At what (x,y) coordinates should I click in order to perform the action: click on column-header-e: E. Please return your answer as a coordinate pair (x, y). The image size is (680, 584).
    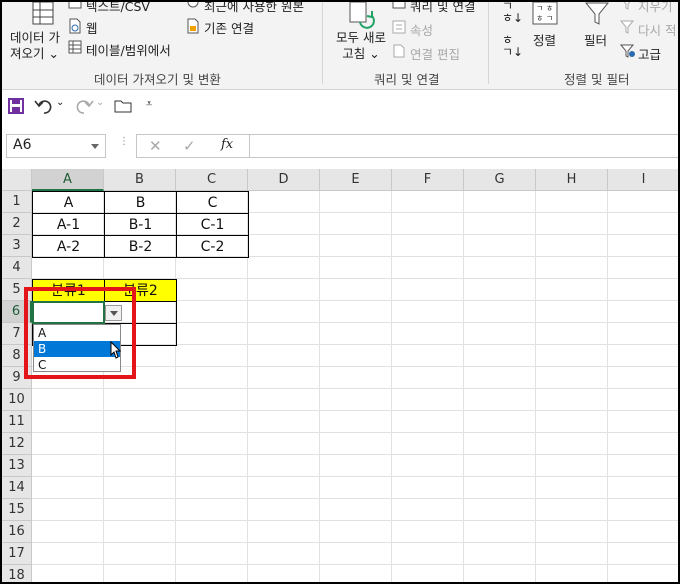
    Looking at the image, I should click on (356, 180).